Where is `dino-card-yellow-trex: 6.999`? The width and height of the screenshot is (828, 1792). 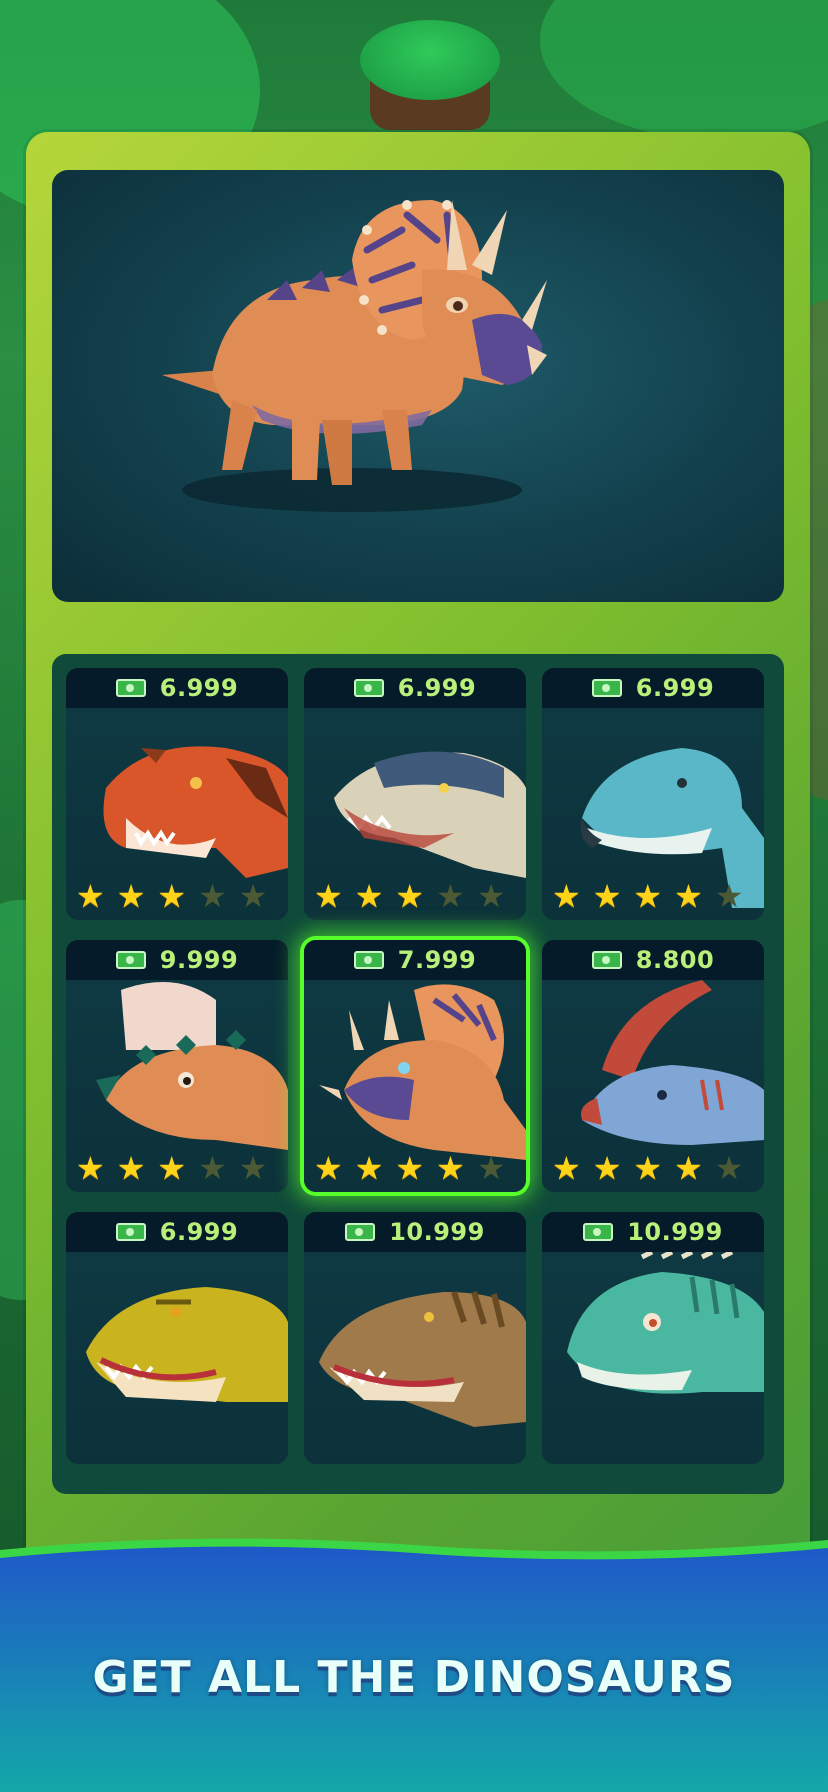
dino-card-yellow-trex: 6.999 is located at coordinates (177, 1338).